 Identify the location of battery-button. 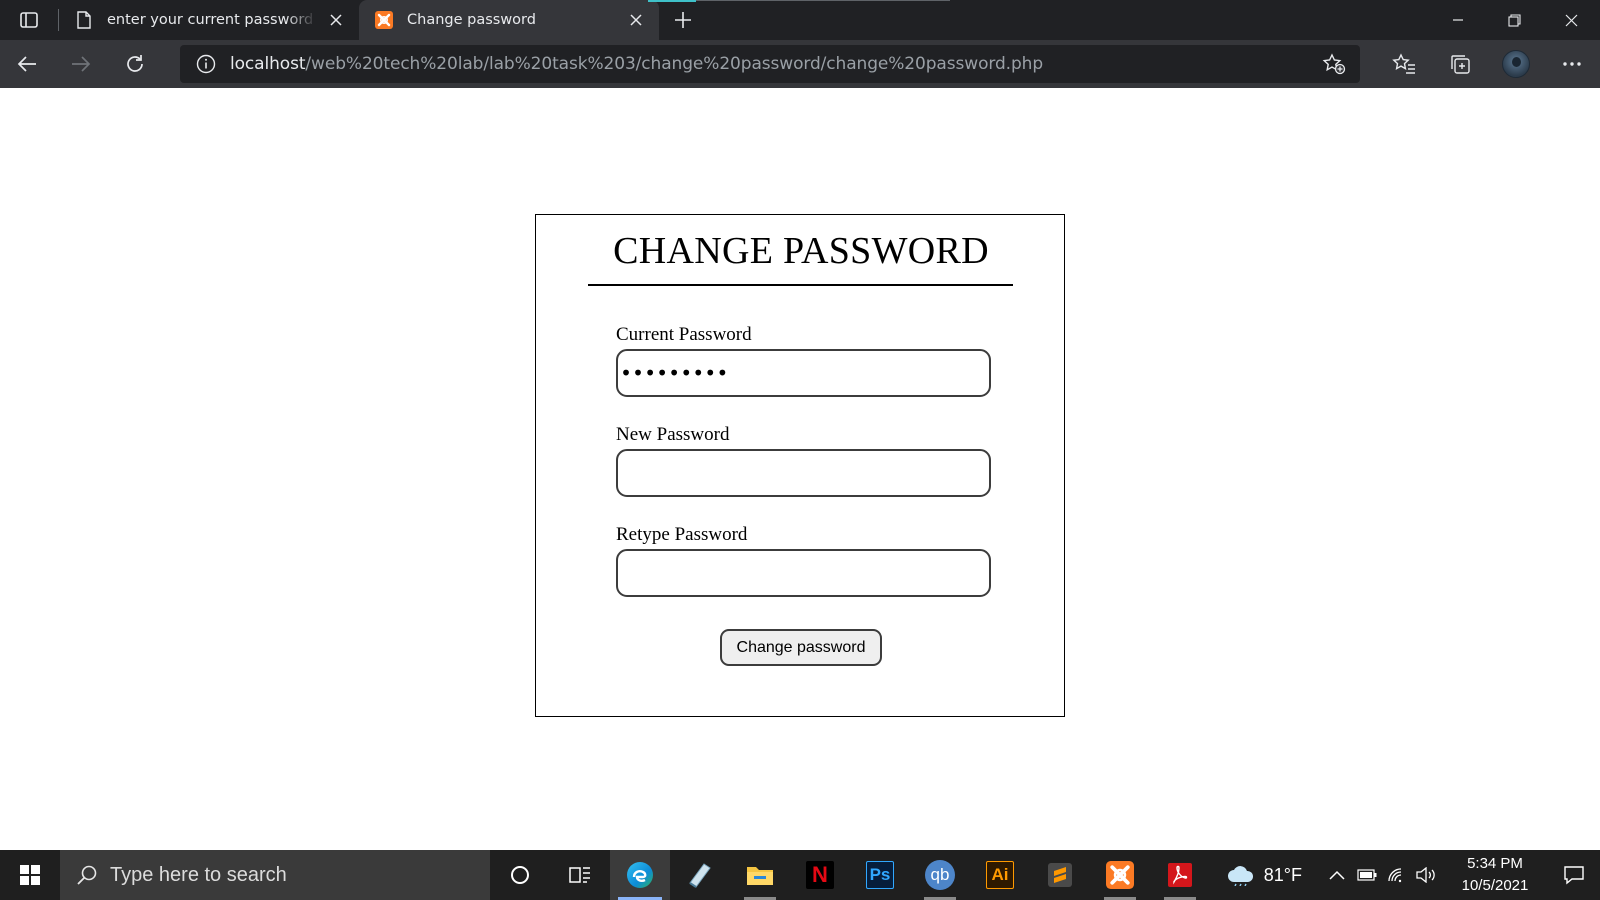
(1367, 875).